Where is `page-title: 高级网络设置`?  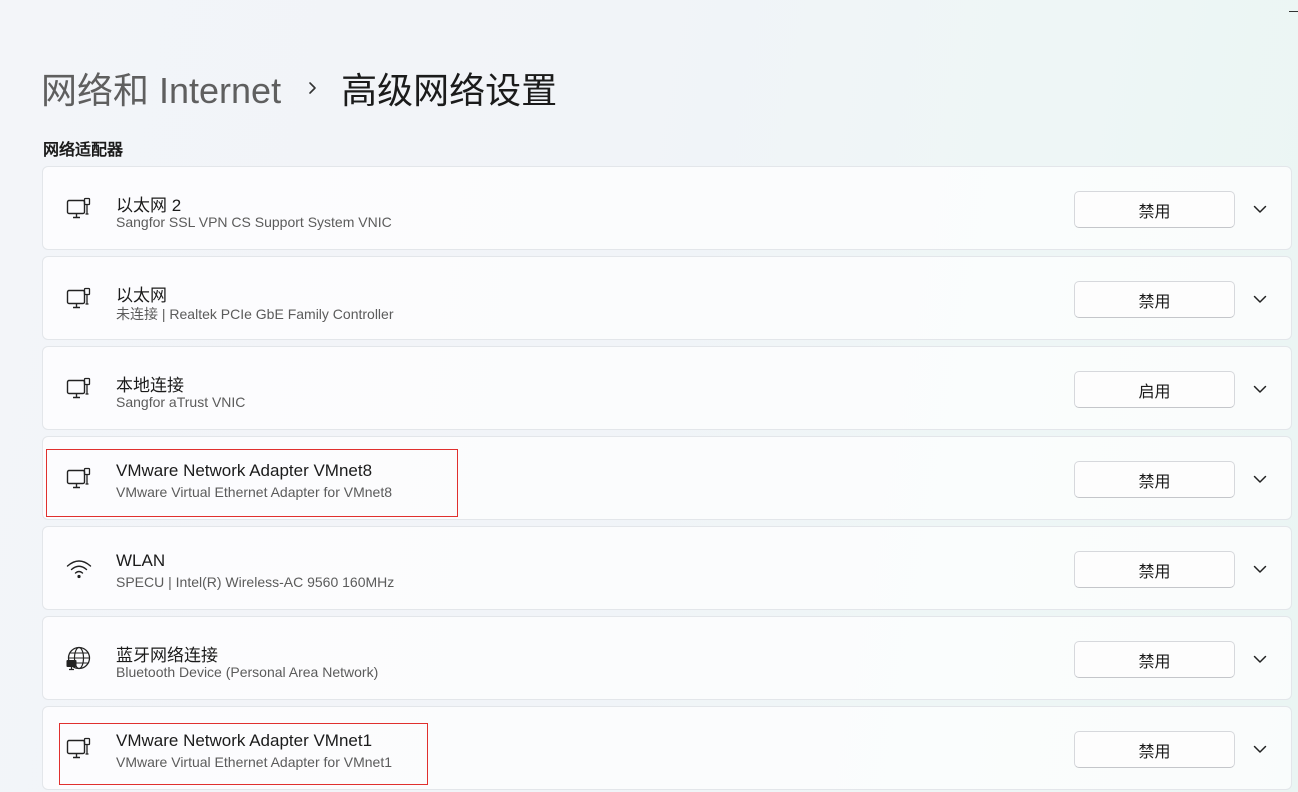
page-title: 高级网络设置 is located at coordinates (449, 90).